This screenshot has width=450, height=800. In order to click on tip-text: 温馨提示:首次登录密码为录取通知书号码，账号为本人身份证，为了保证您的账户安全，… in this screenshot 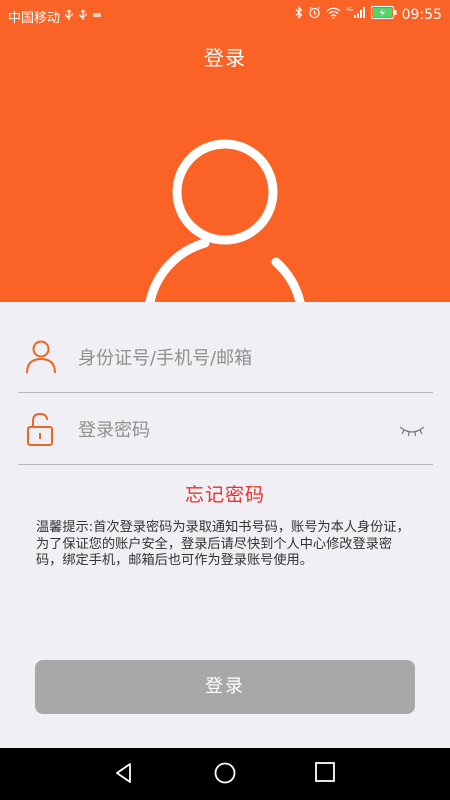, I will do `click(223, 544)`.